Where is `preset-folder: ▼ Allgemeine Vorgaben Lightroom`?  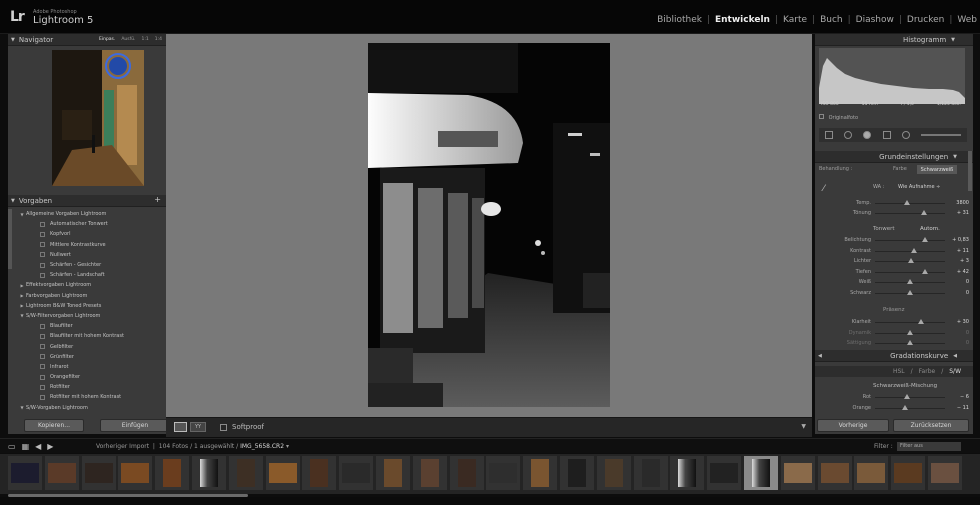
preset-folder: ▼ Allgemeine Vorgaben Lightroom is located at coordinates (87, 214).